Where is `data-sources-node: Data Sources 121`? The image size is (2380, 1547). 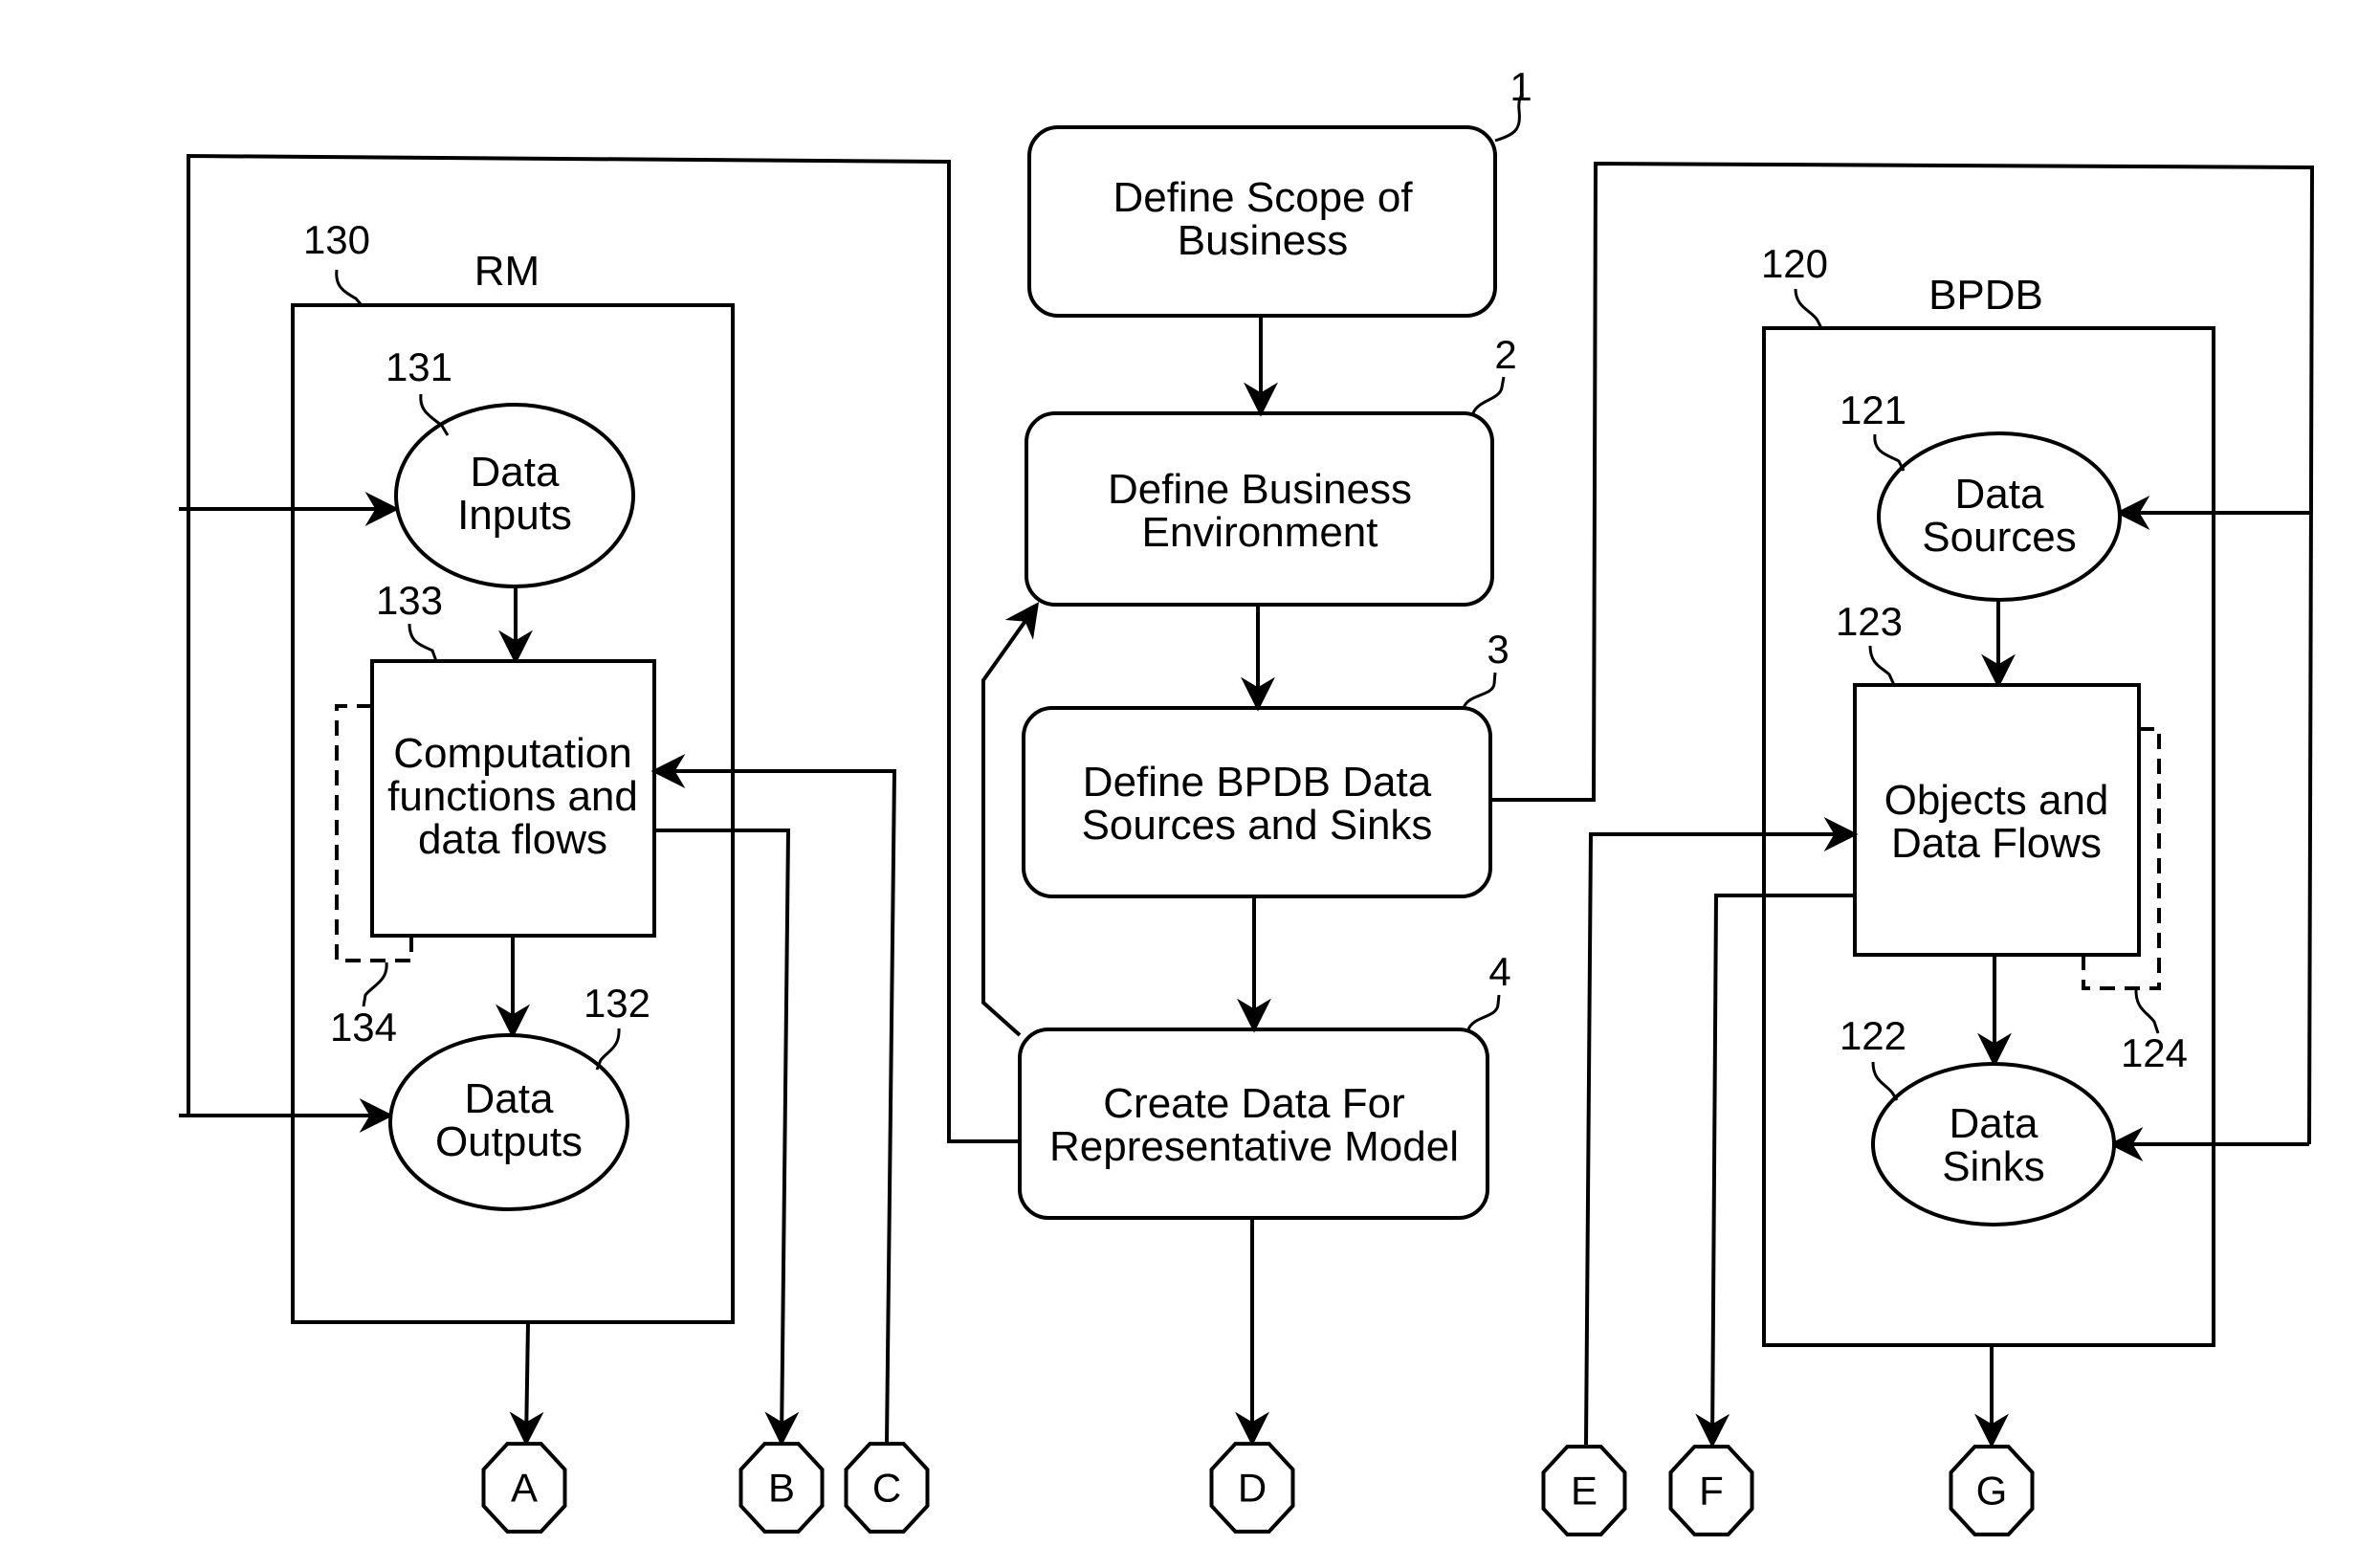 data-sources-node: Data Sources 121 is located at coordinates (1981, 495).